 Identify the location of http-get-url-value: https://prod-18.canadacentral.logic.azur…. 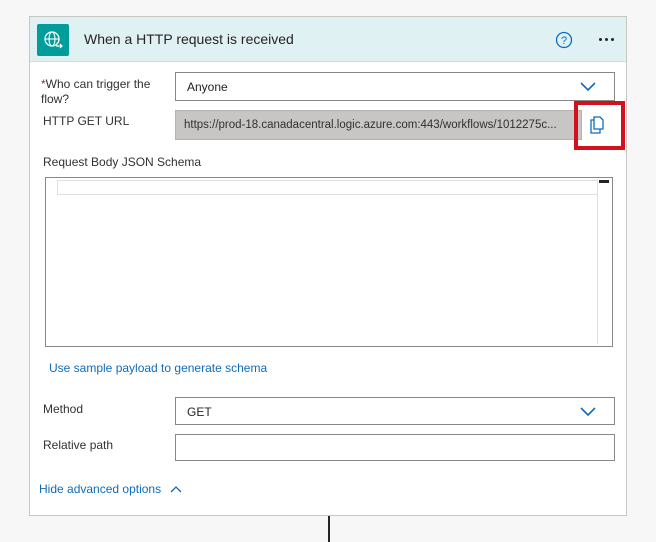
(370, 125).